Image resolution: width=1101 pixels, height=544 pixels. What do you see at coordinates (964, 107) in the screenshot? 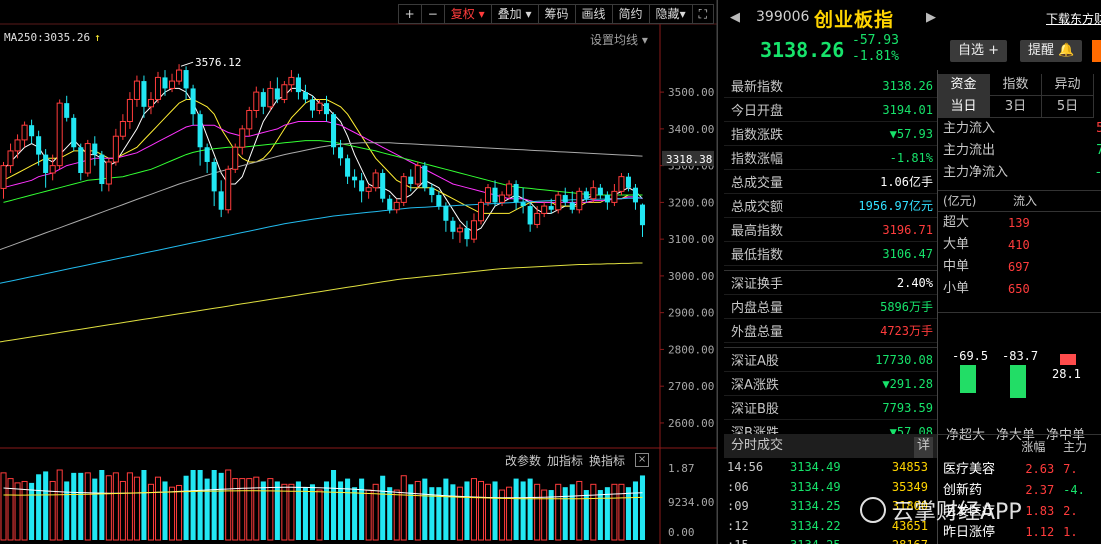
I see `tab-today: 当日` at bounding box center [964, 107].